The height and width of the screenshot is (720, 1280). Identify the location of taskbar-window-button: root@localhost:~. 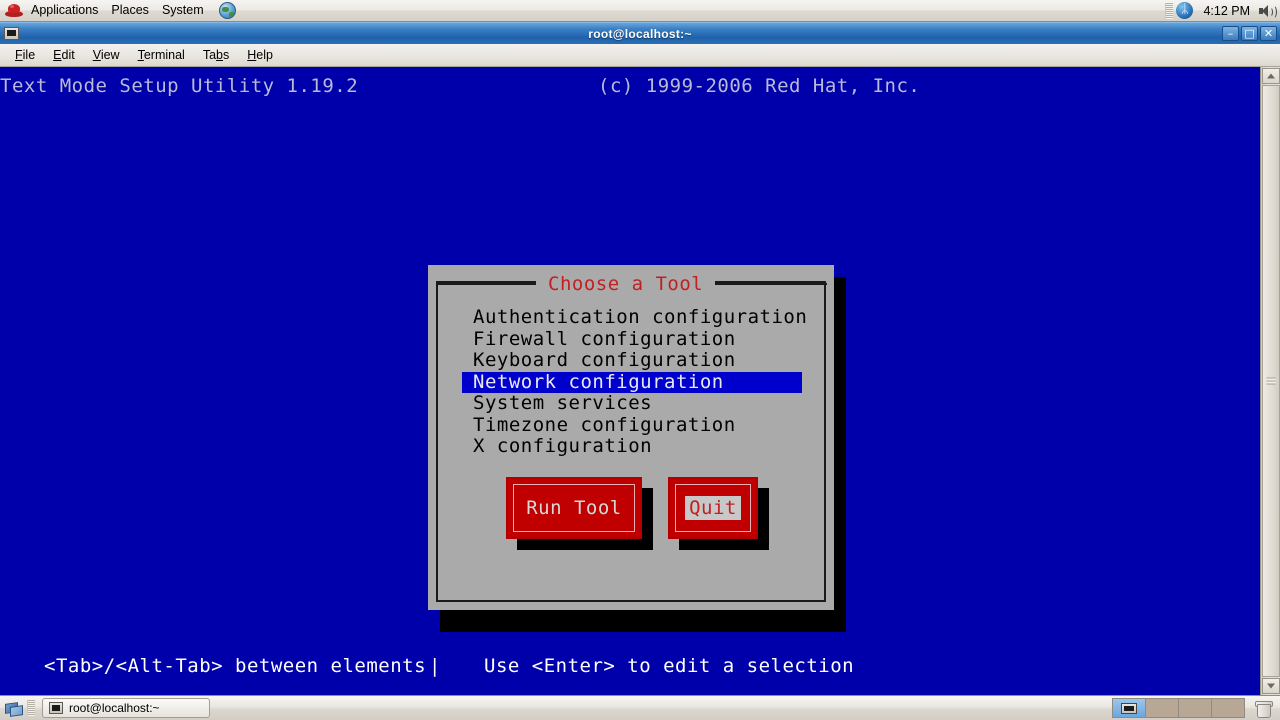
(126, 708).